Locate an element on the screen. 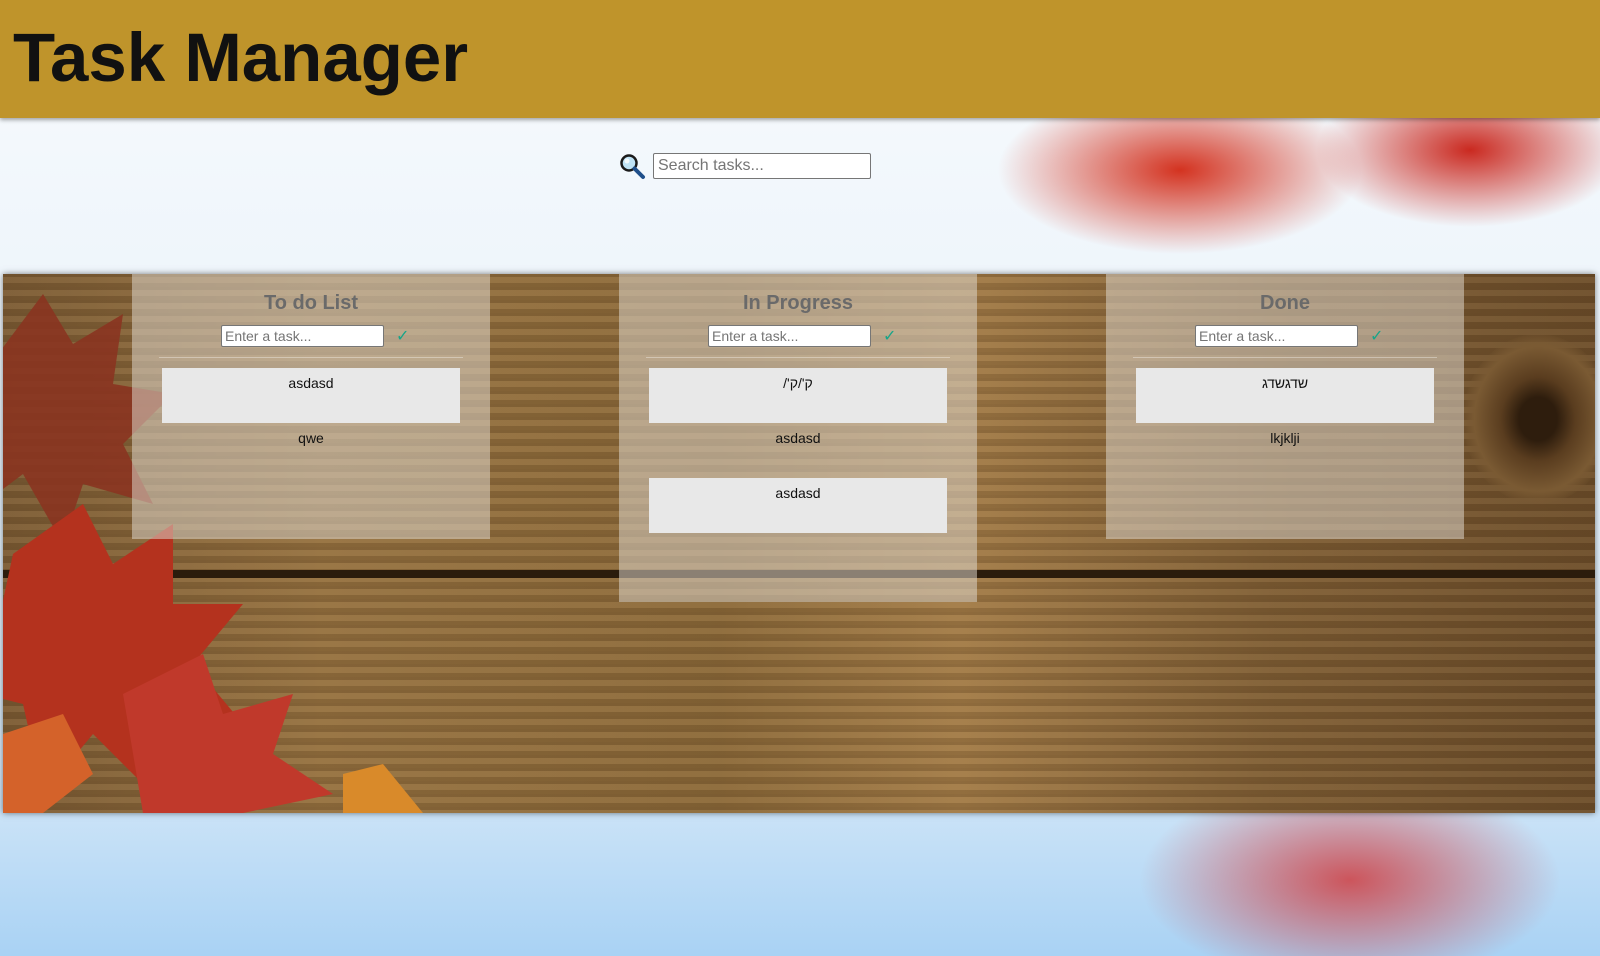 Image resolution: width=1600 pixels, height=956 pixels. column-title: Done is located at coordinates (1285, 303).